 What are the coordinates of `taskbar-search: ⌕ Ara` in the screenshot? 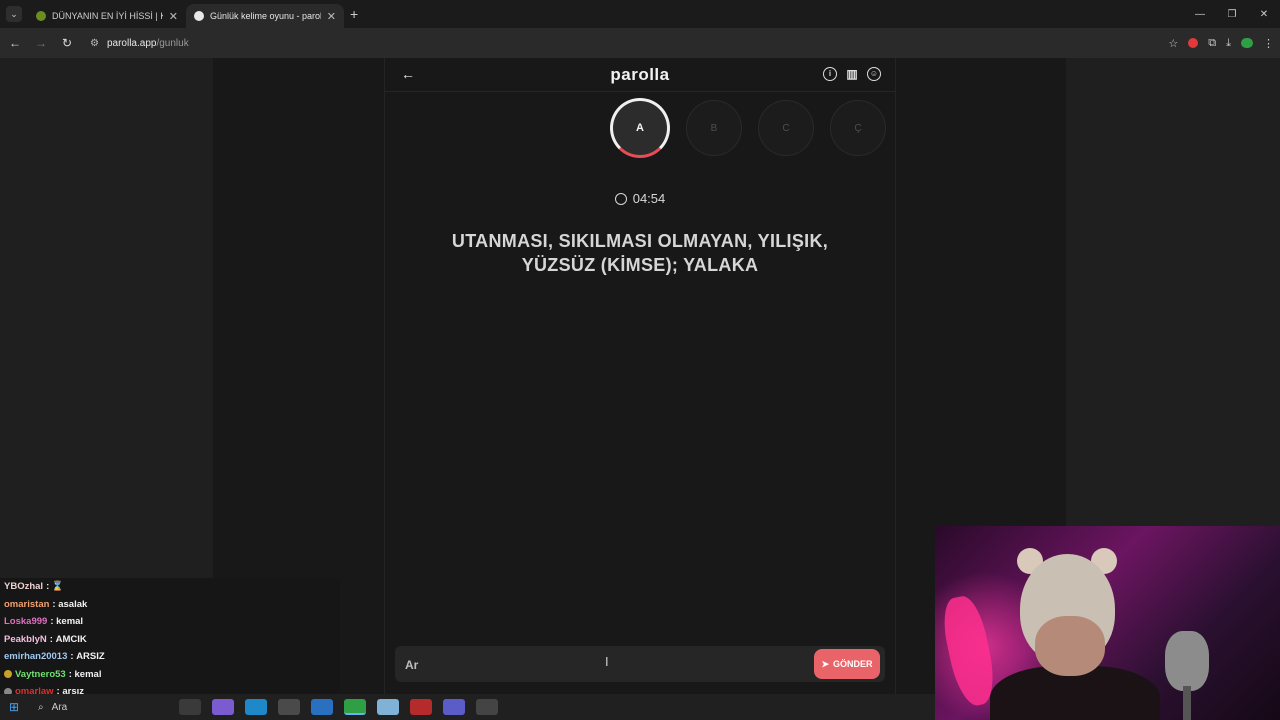 It's located at (98, 707).